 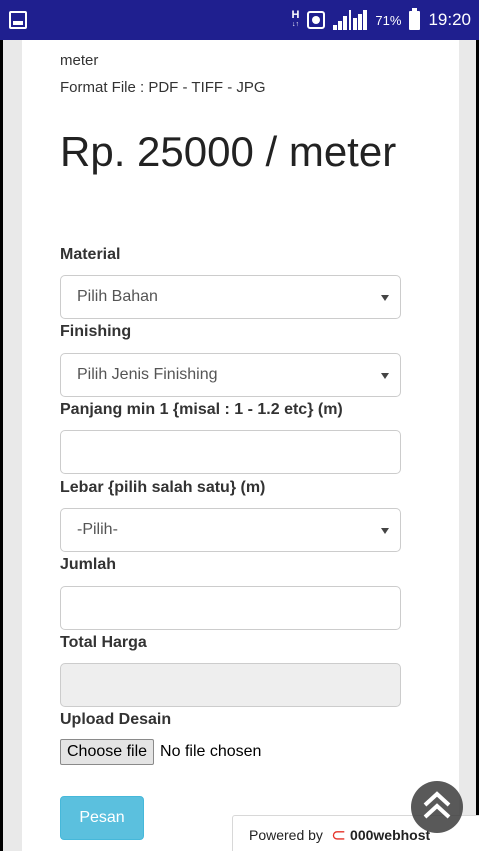 I want to click on gallery-icon, so click(x=18, y=20).